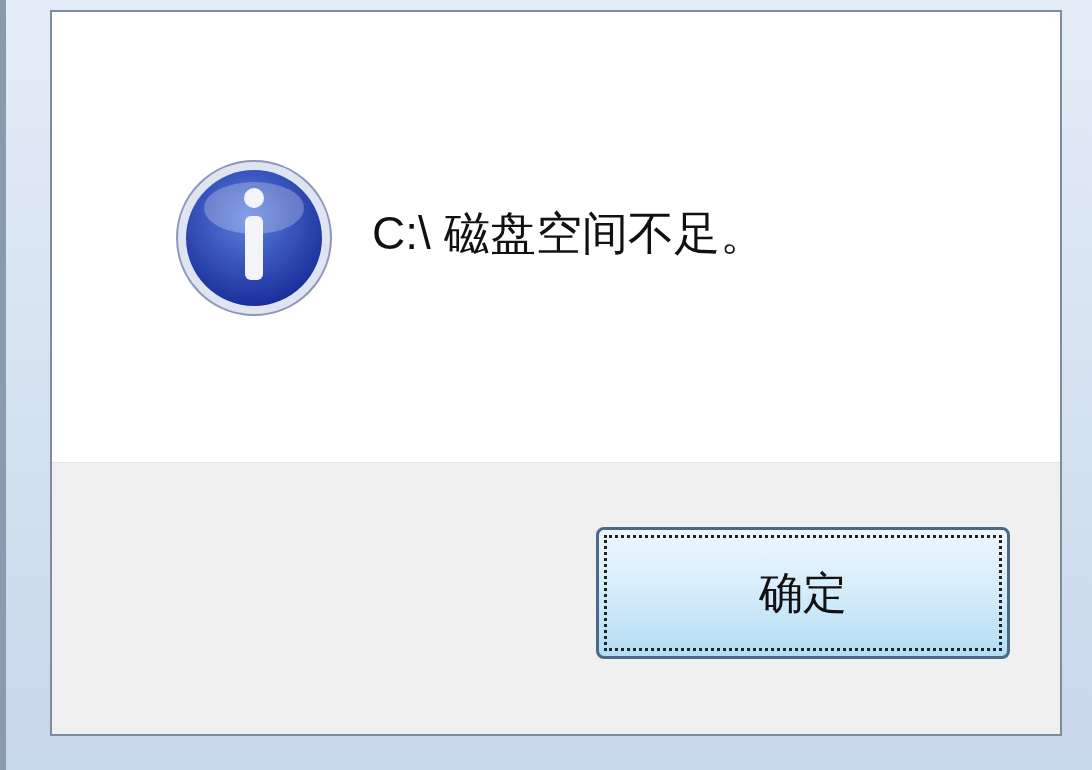  What do you see at coordinates (803, 593) in the screenshot?
I see `ok-button: 确定` at bounding box center [803, 593].